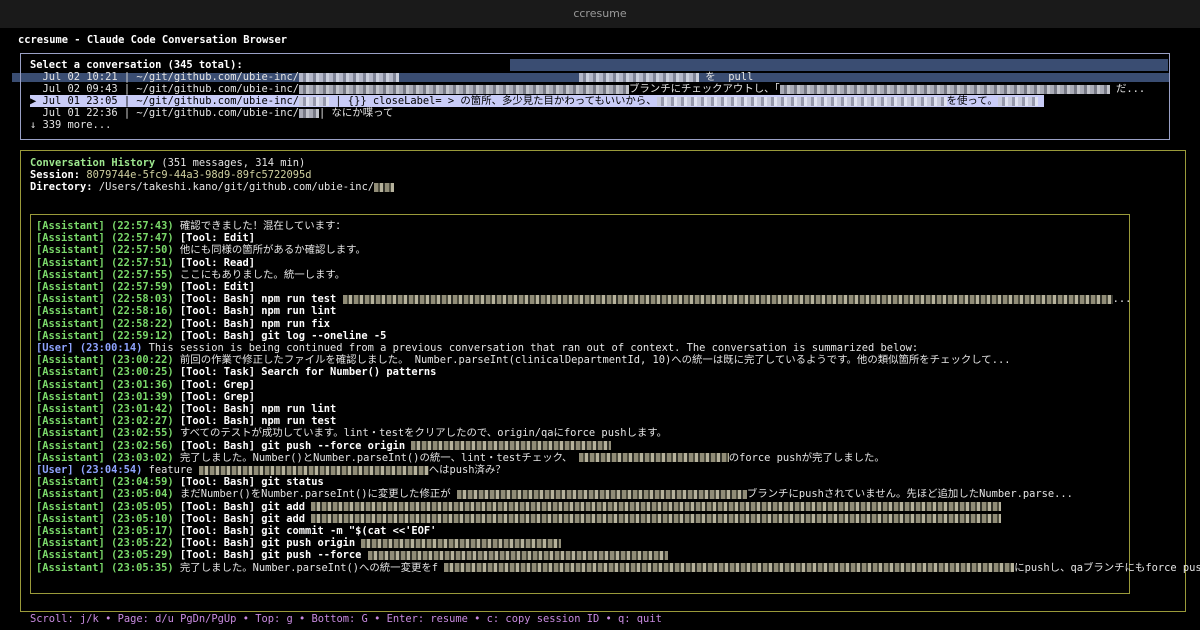 Image resolution: width=1200 pixels, height=630 pixels. I want to click on message-text: [Tool: Bash] git status, so click(251, 482).